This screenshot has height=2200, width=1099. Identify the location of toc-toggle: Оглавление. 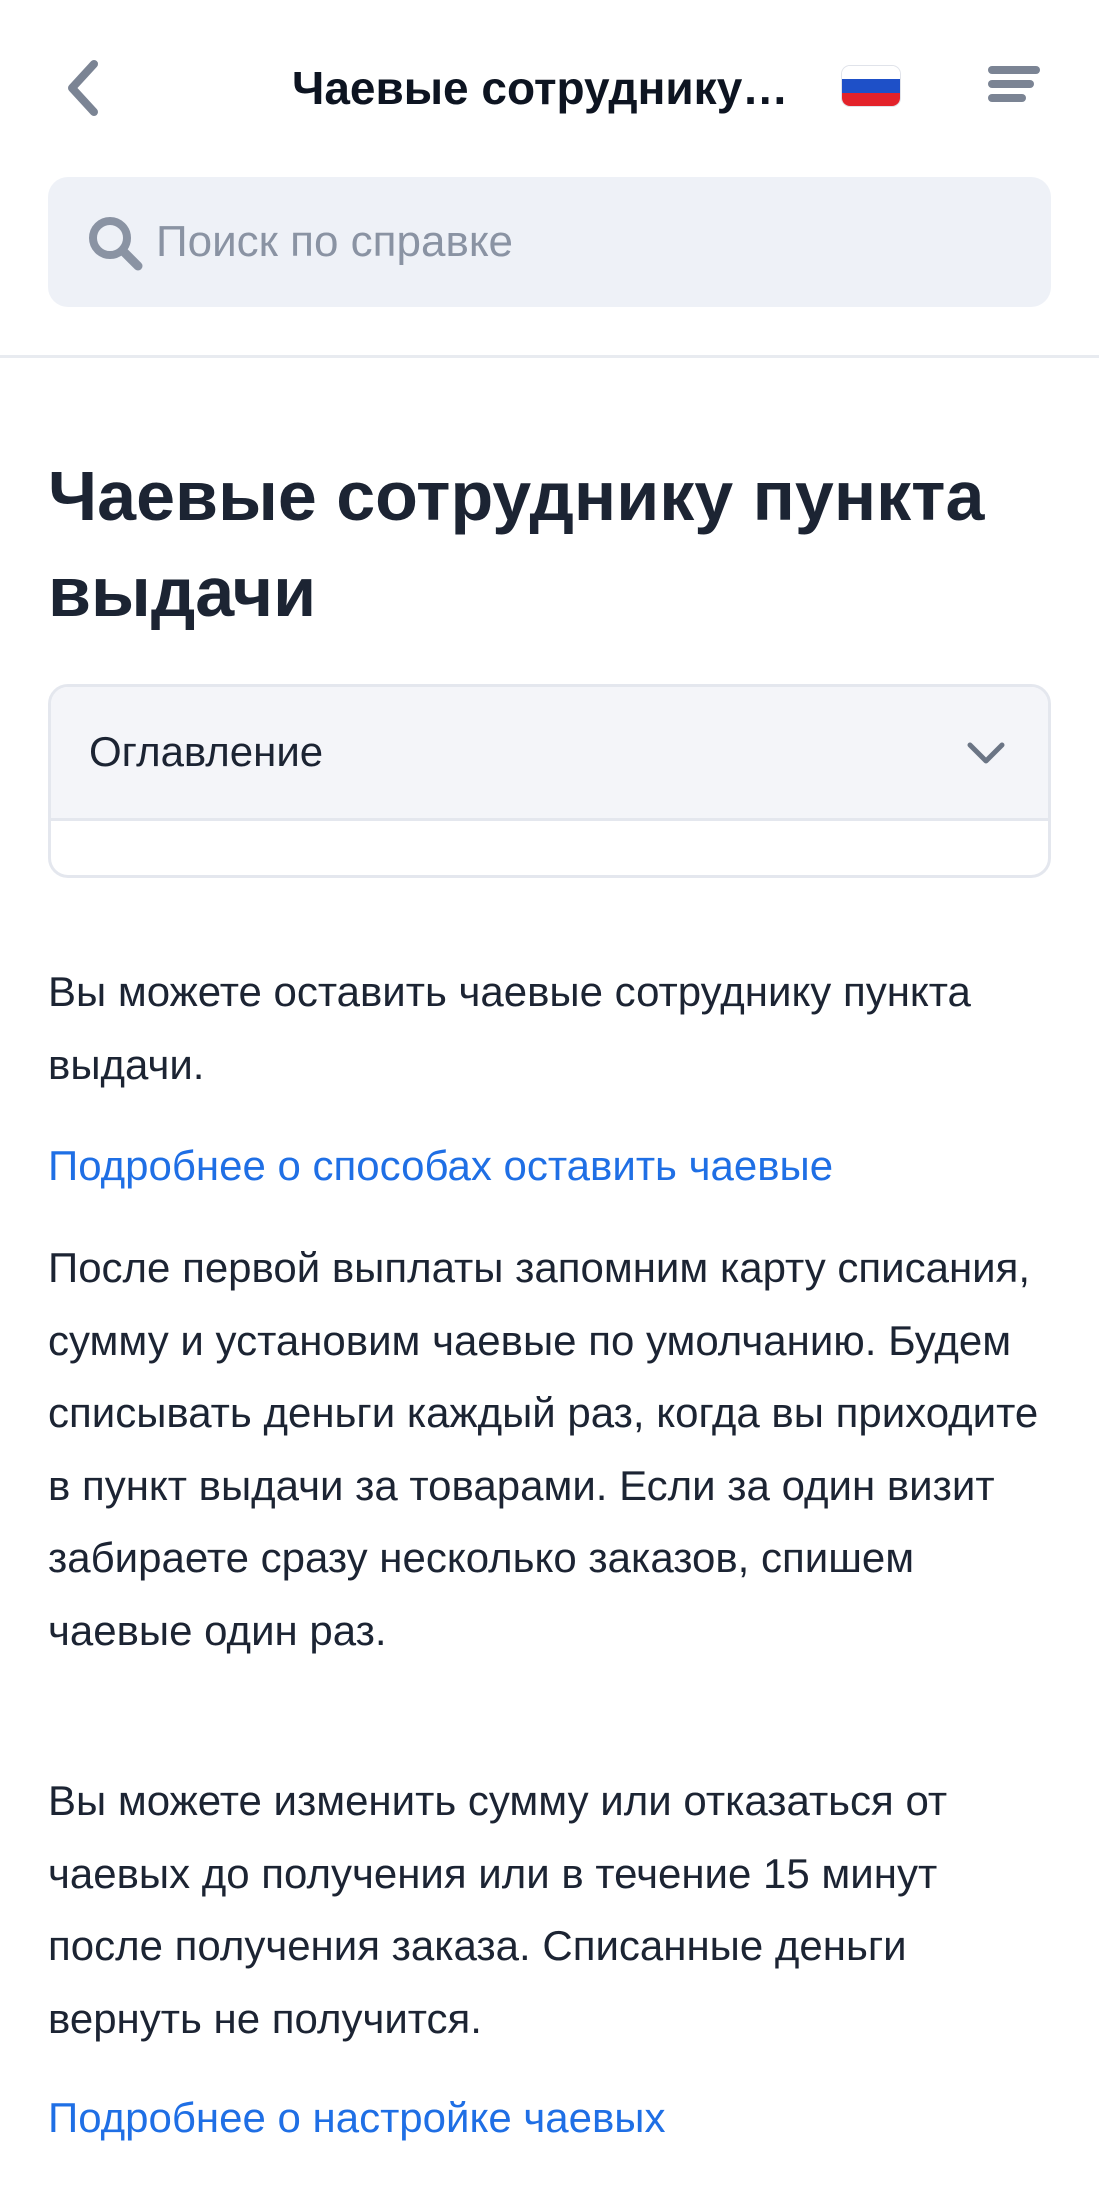
(549, 754).